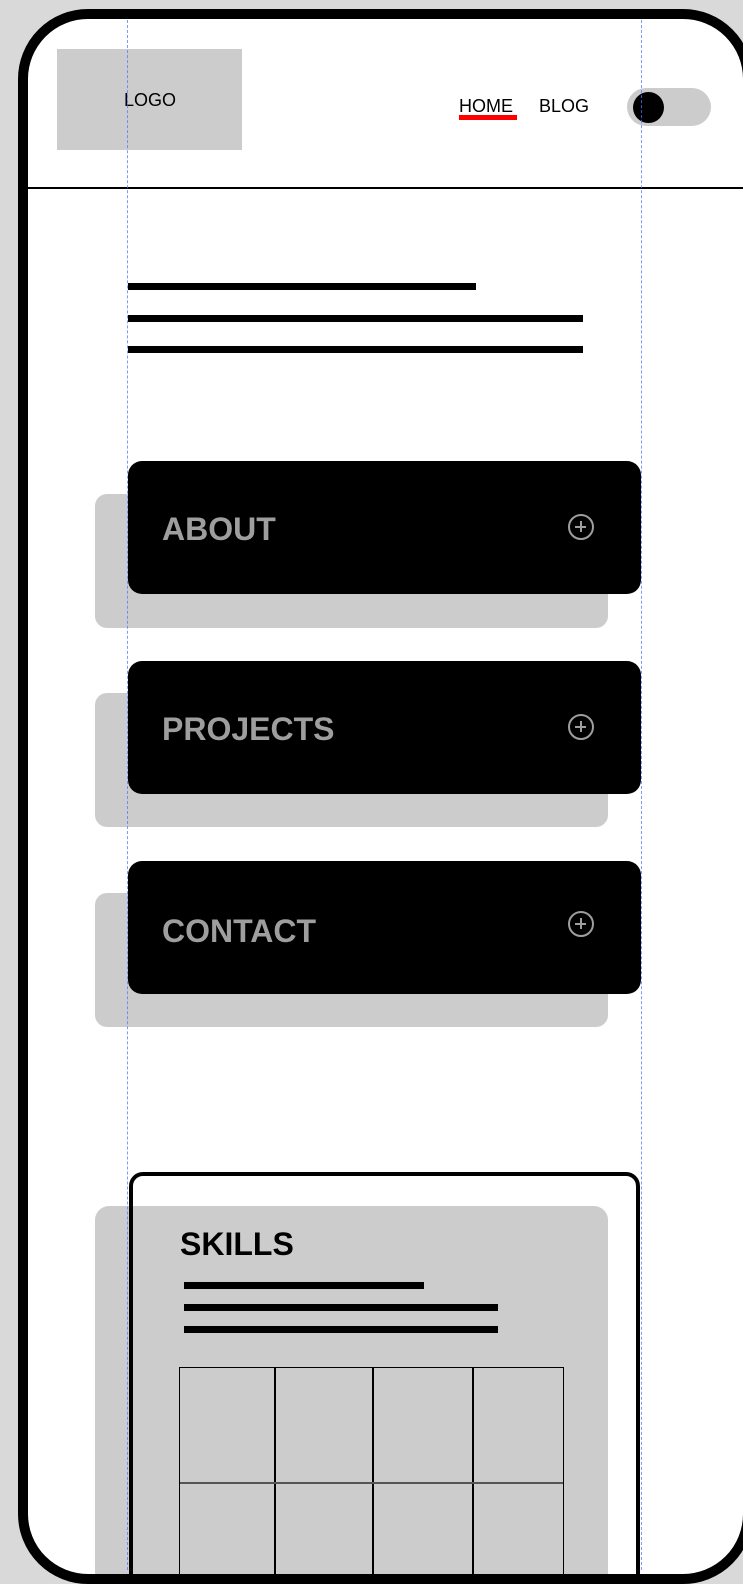 This screenshot has height=1584, width=743. Describe the element at coordinates (384, 527) in the screenshot. I see `about-card: ABOUT` at that location.